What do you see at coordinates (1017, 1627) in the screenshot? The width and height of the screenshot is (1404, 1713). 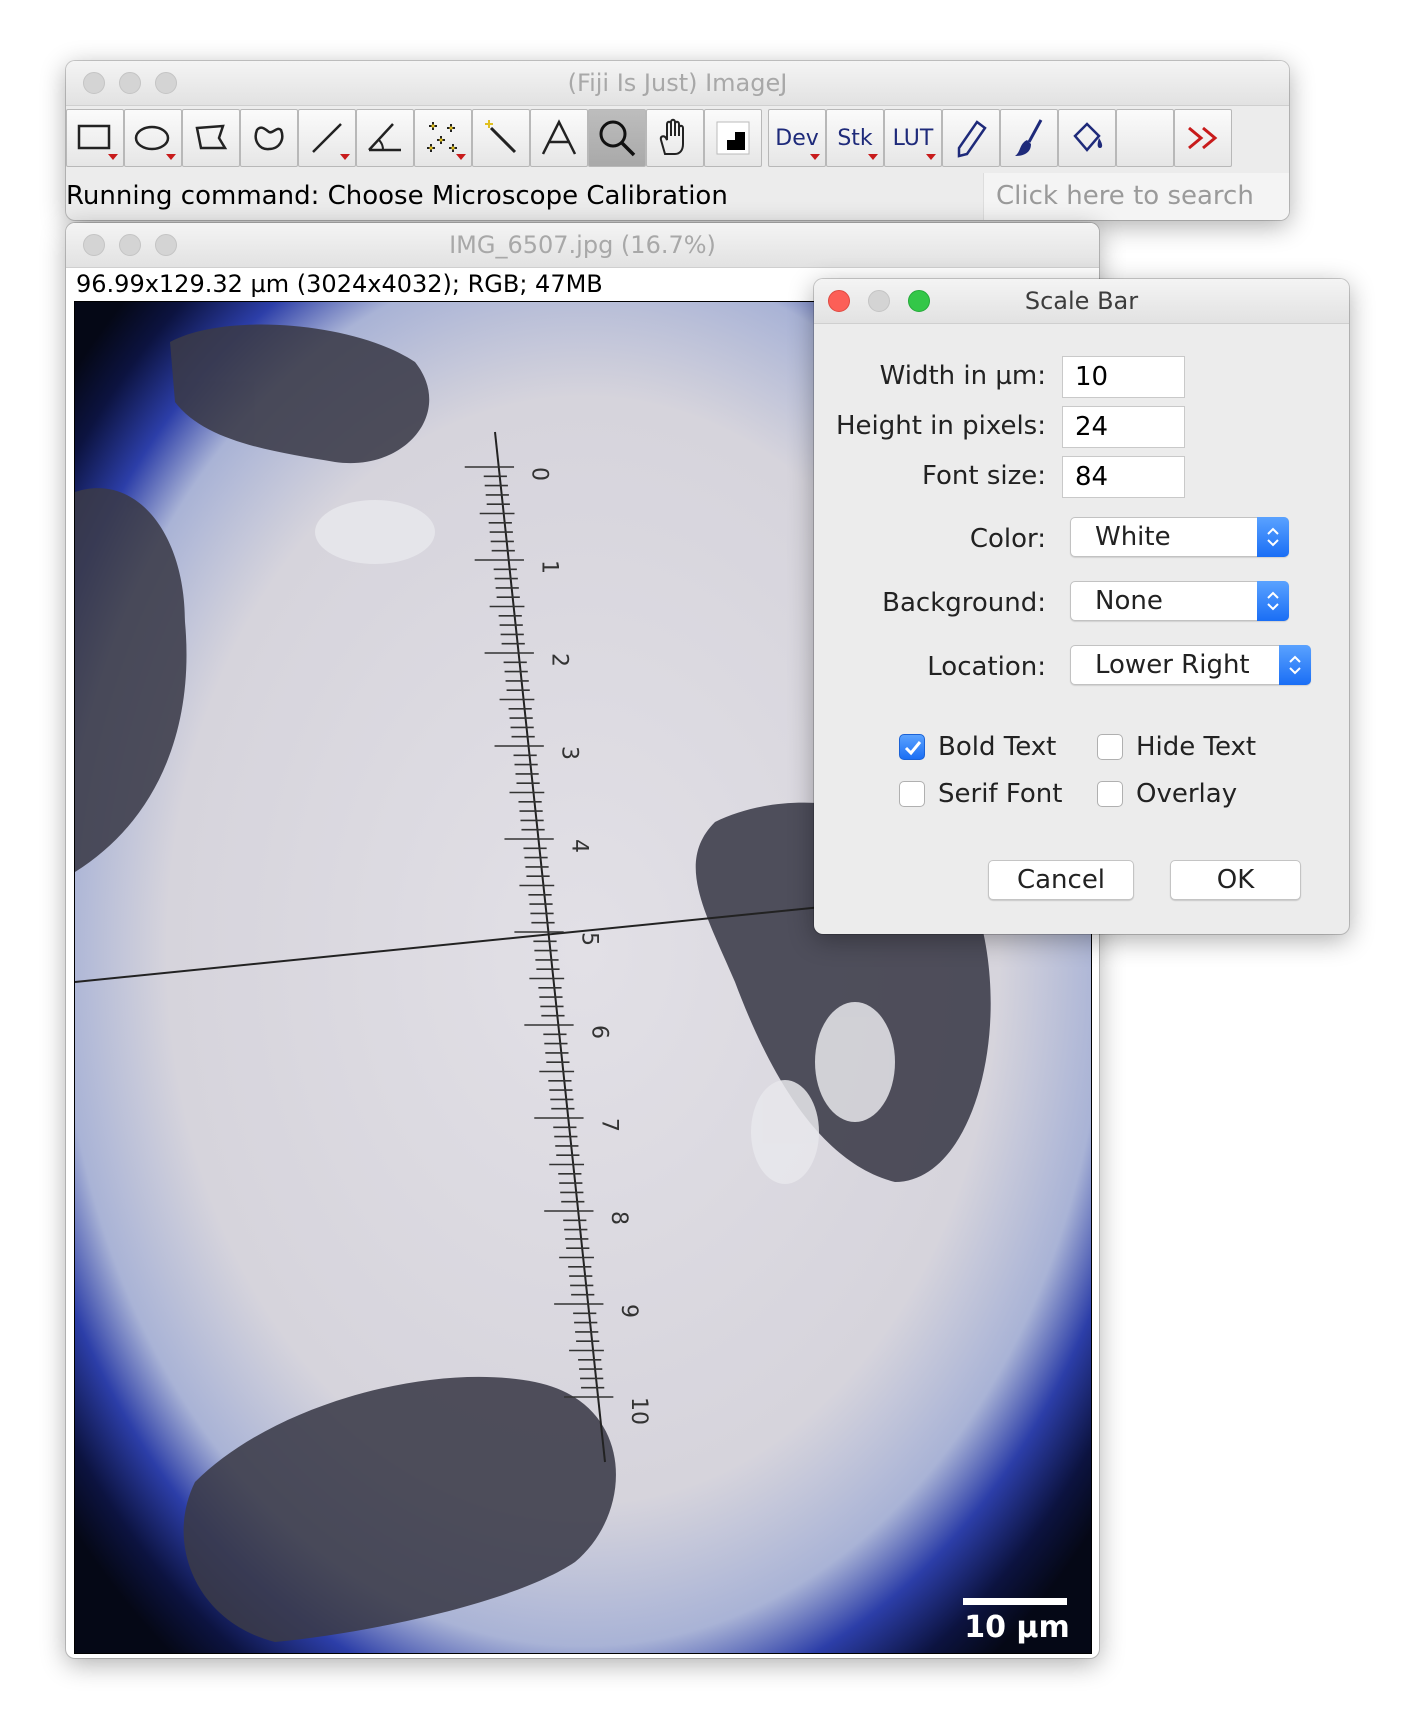 I see `scale-bar-label: 10 µm` at bounding box center [1017, 1627].